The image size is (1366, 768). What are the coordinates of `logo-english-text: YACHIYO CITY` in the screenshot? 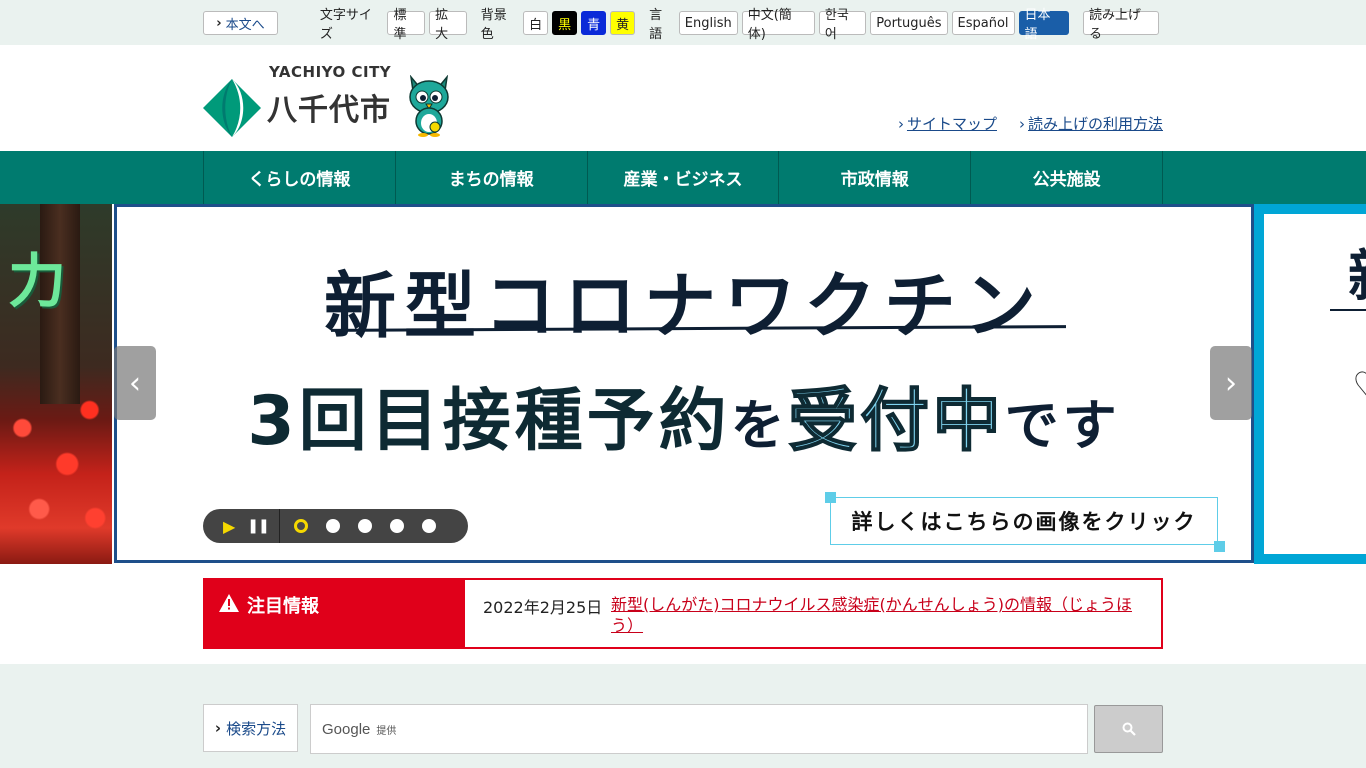 It's located at (330, 72).